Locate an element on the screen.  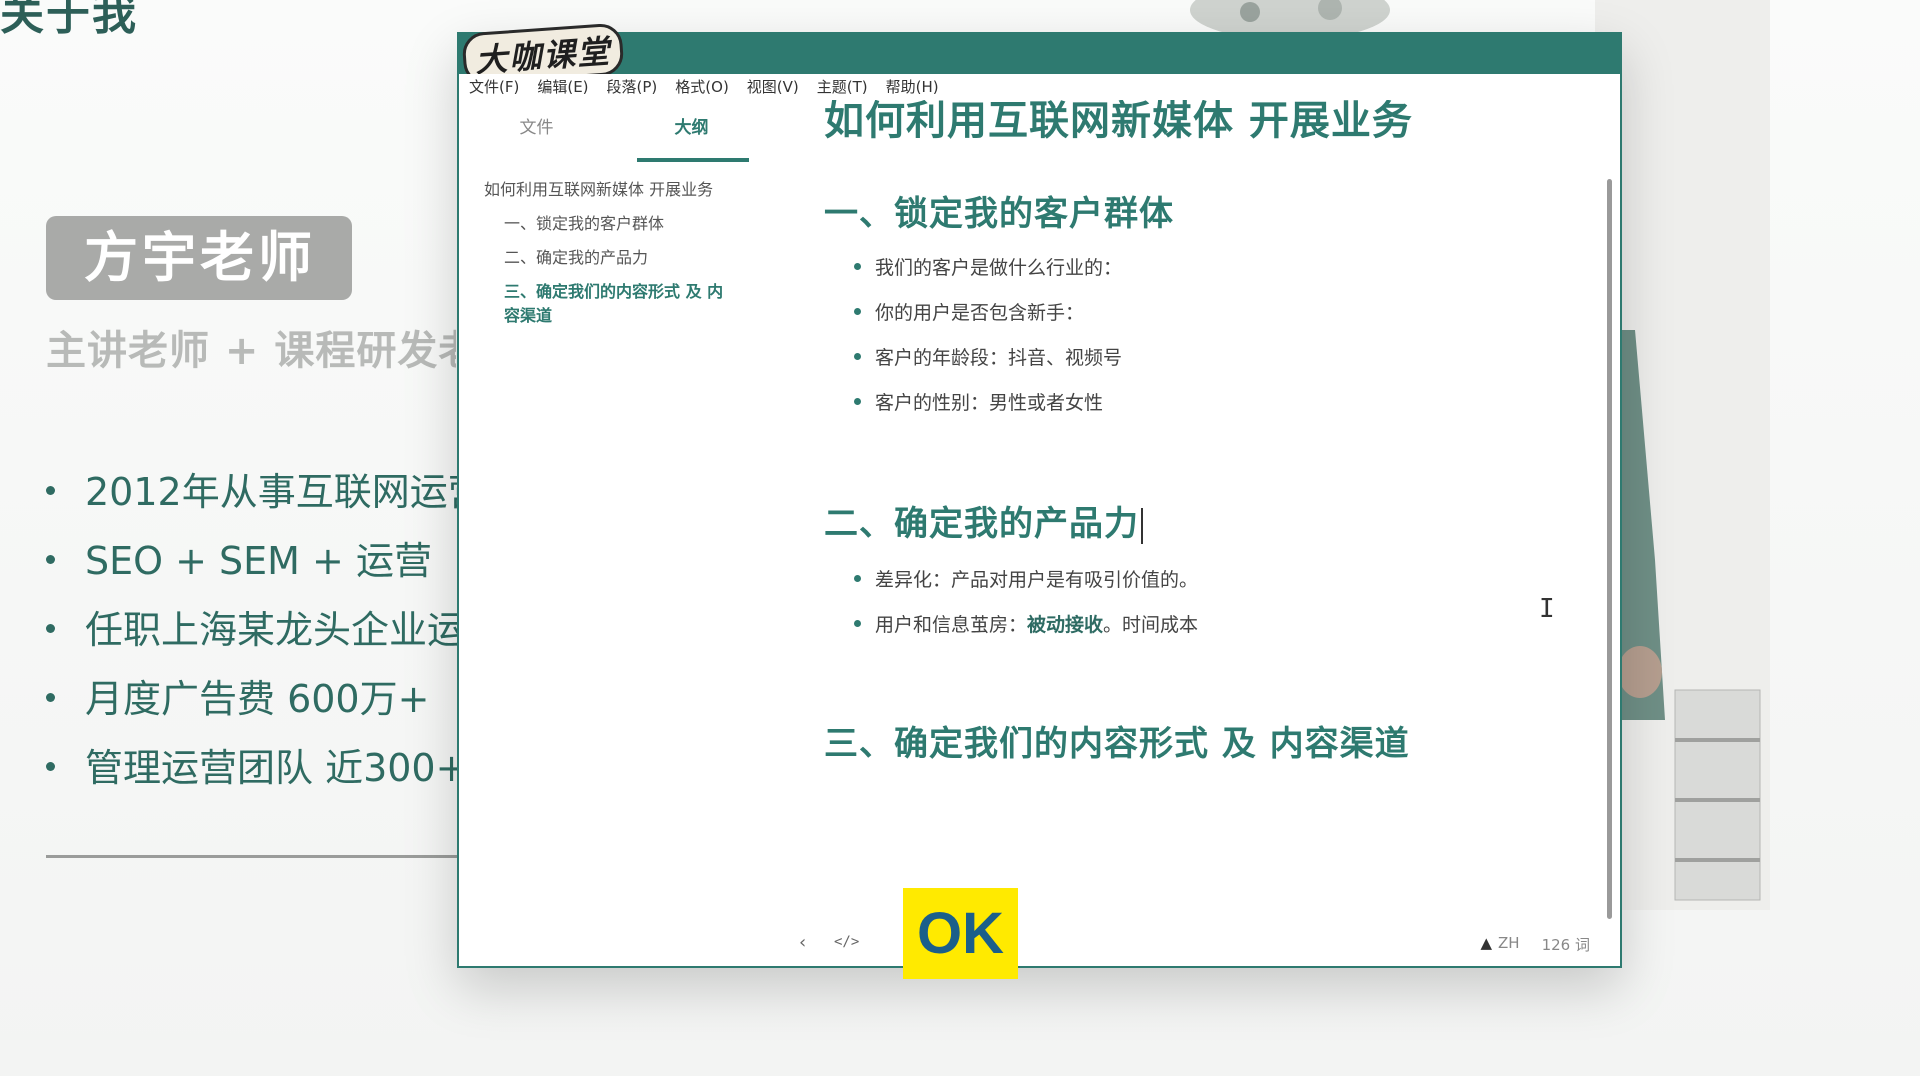
back-chevron-icon: ‹ is located at coordinates (802, 942).